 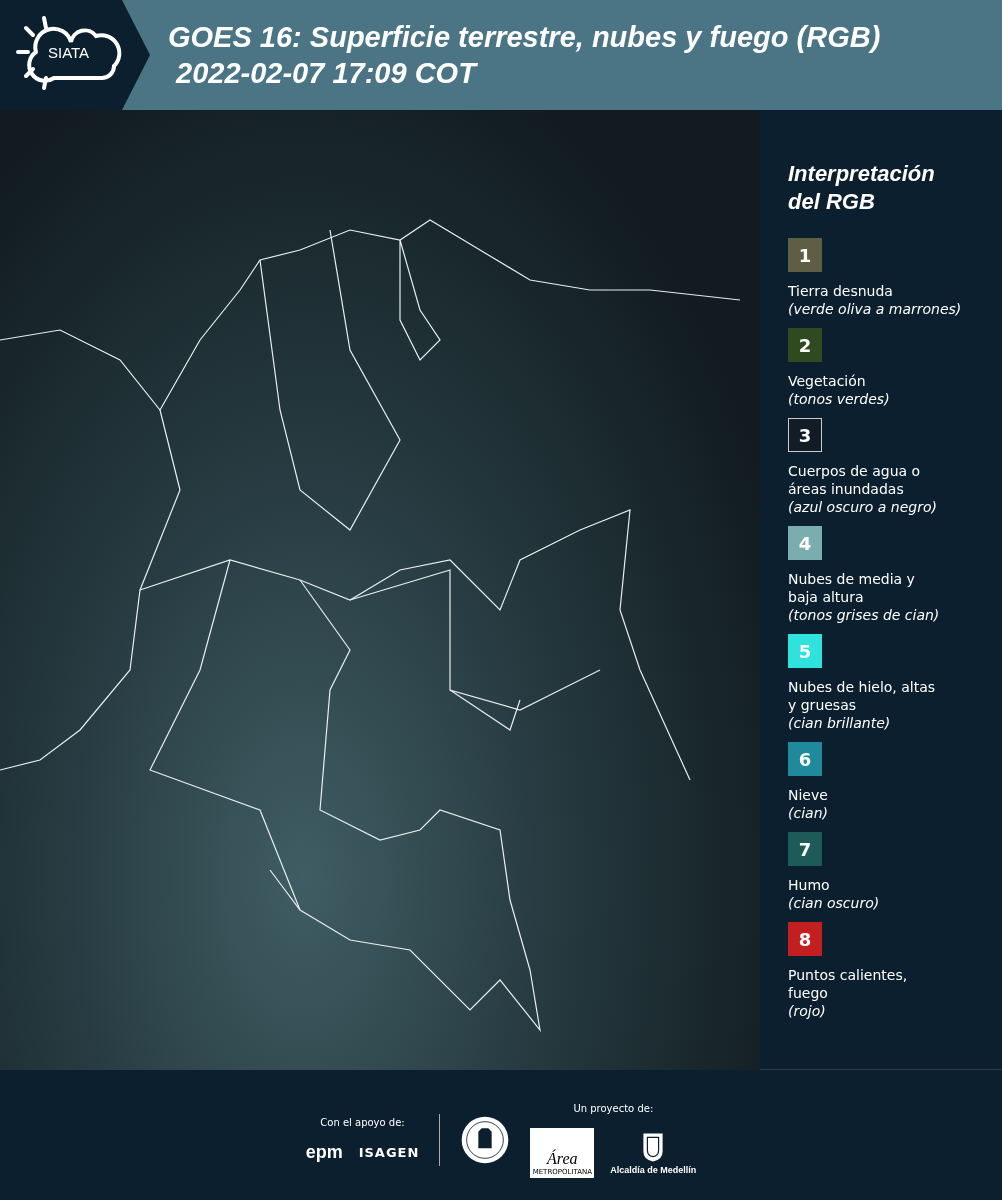 What do you see at coordinates (839, 399) in the screenshot?
I see `legend-note: (tonos verdes)` at bounding box center [839, 399].